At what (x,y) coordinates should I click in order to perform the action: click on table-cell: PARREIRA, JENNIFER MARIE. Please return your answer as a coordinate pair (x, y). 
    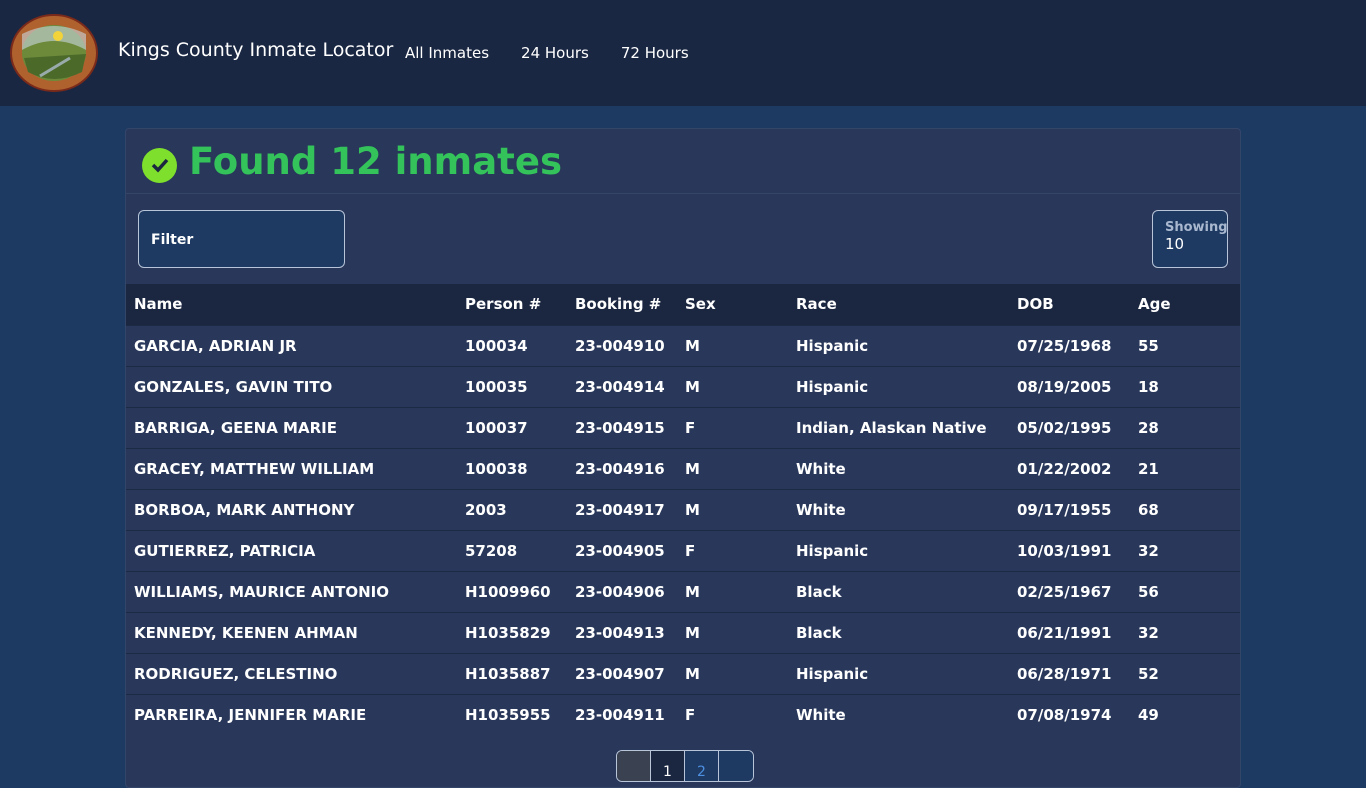
    Looking at the image, I should click on (291, 714).